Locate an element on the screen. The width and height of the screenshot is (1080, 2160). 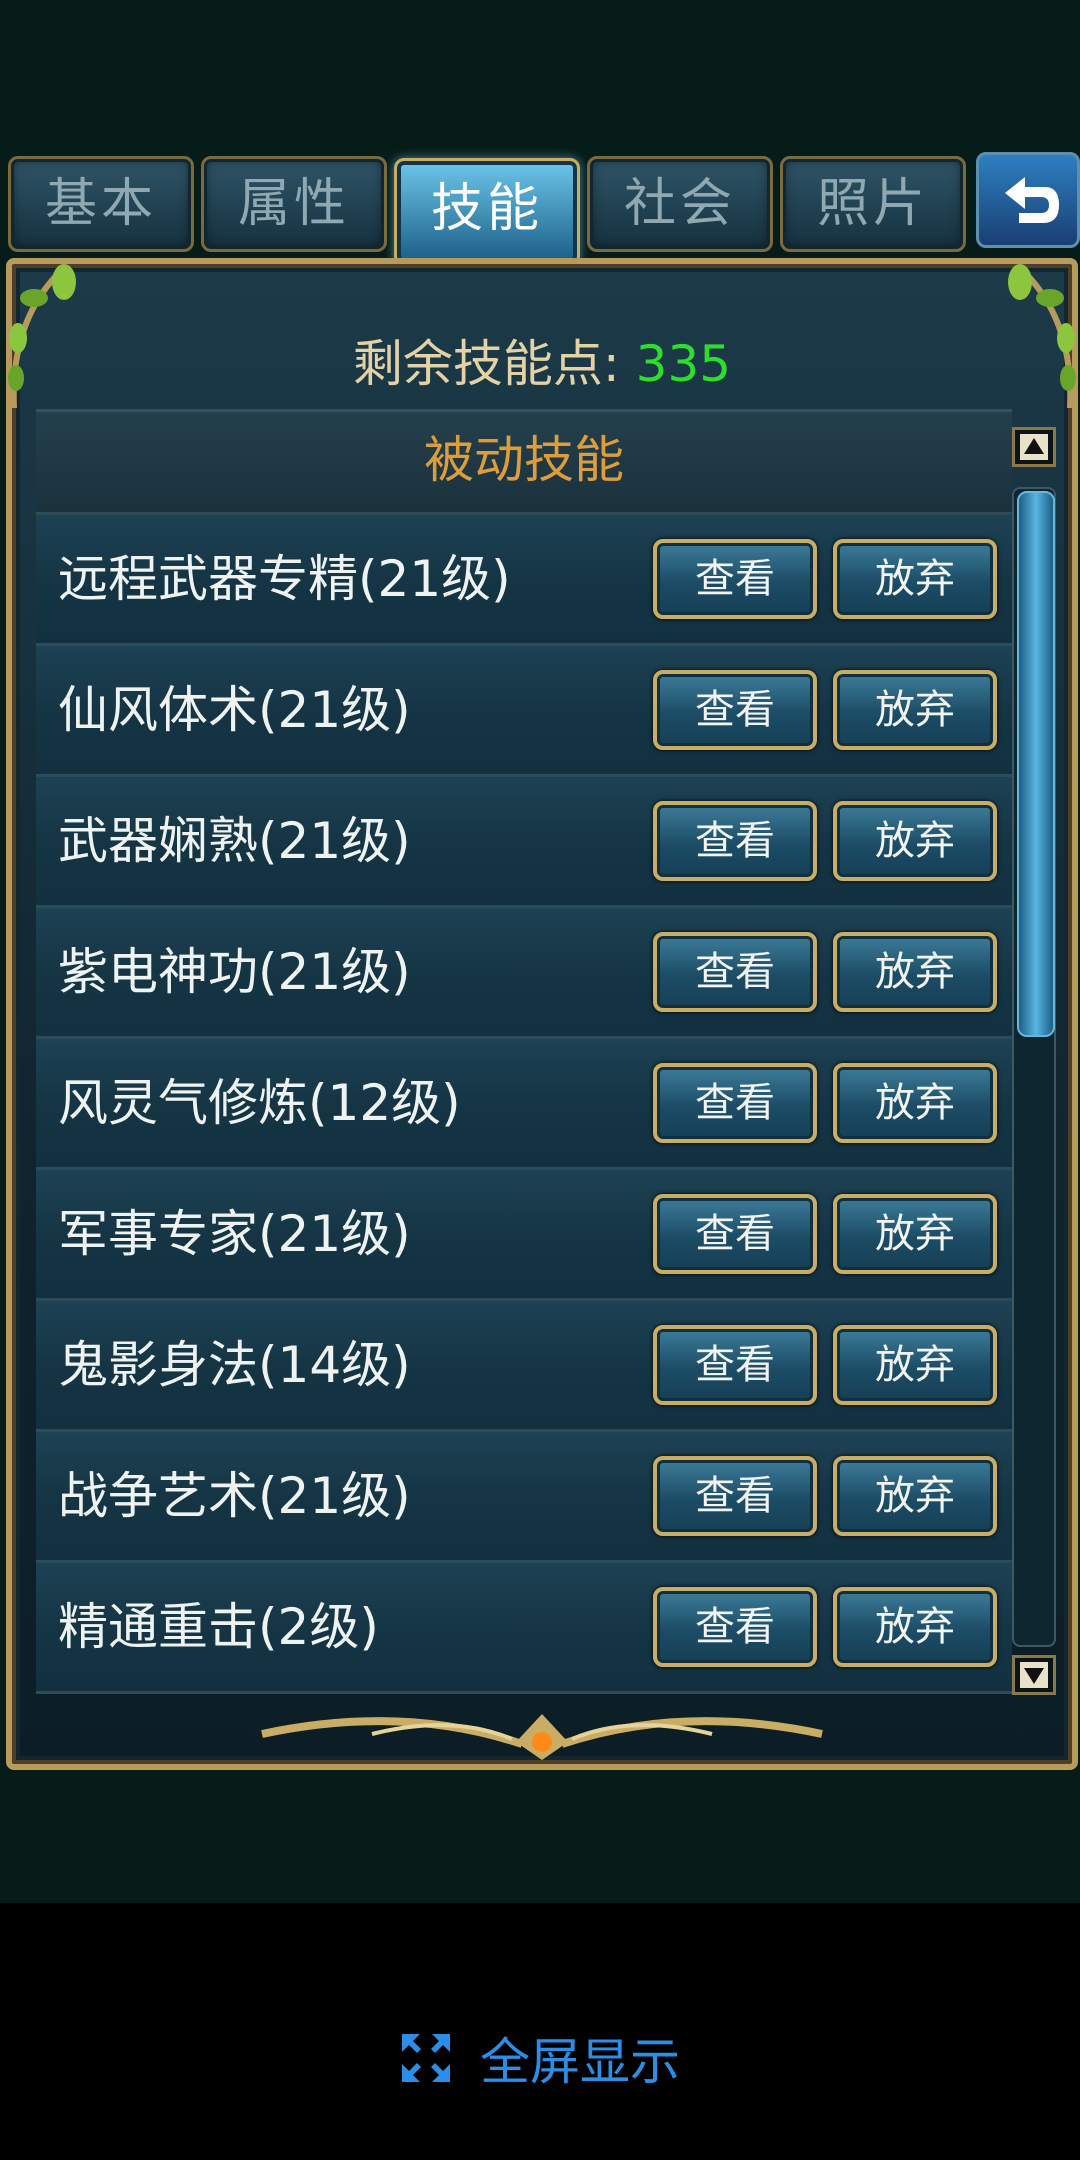
remaining-skill-points: 剩余技能点: 335 is located at coordinates (542, 360).